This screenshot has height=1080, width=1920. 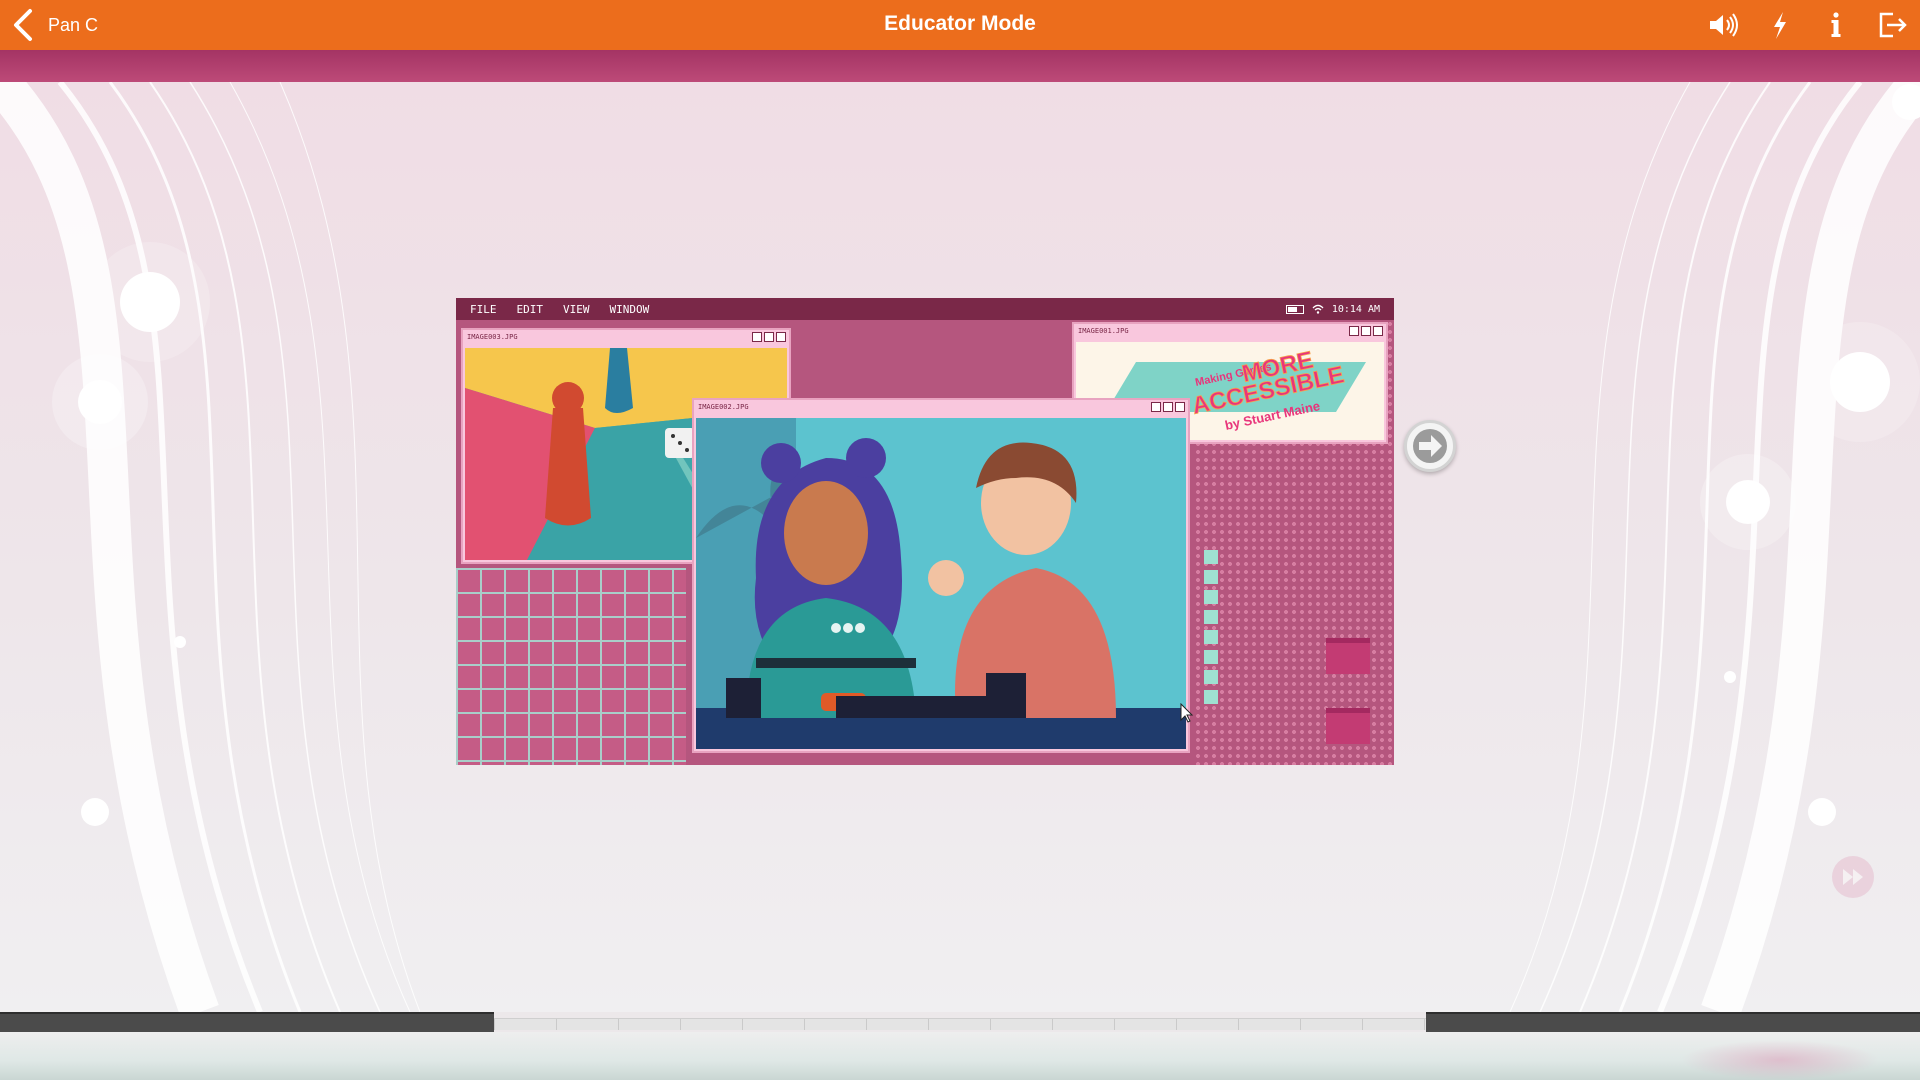 I want to click on info-button, so click(x=1836, y=25).